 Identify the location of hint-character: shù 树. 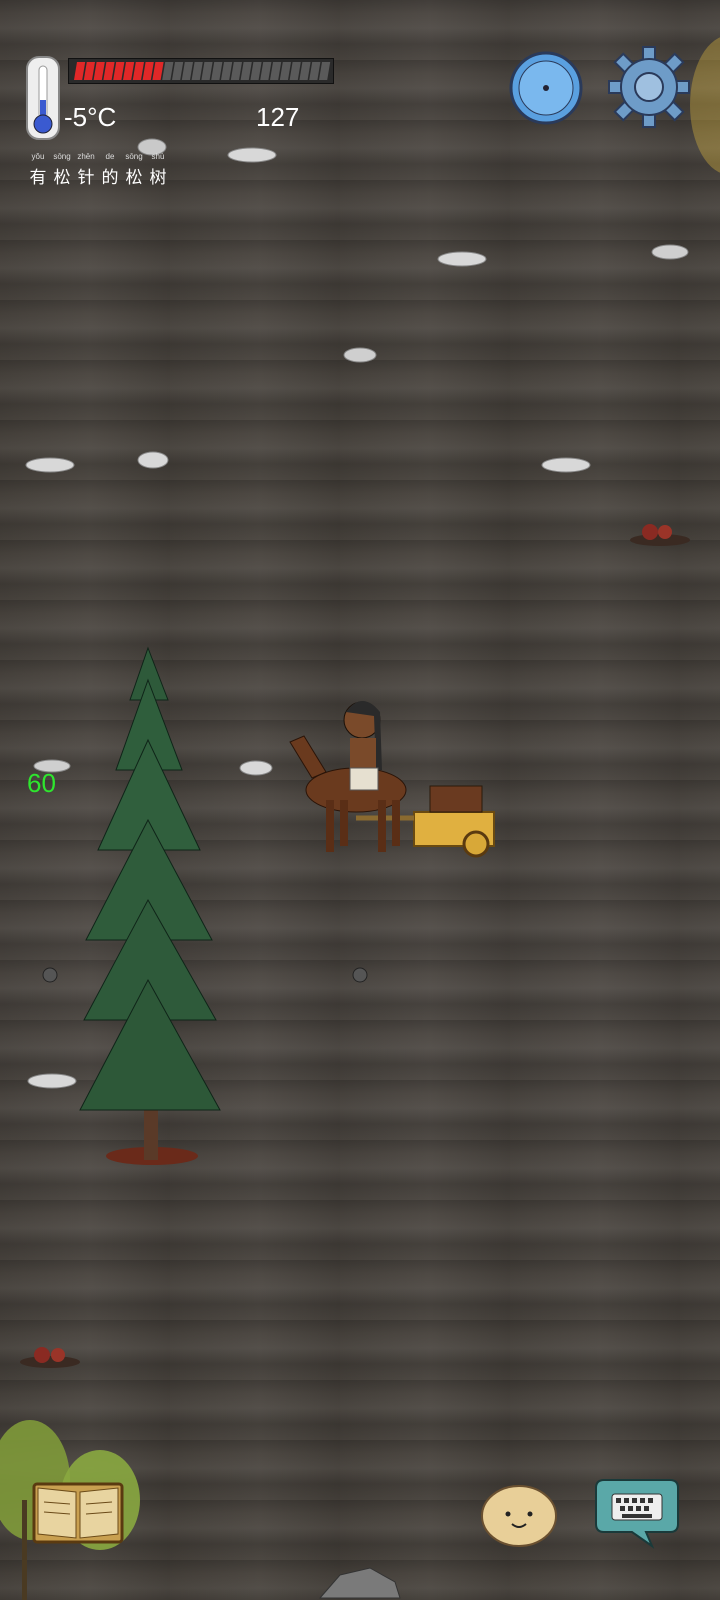
(158, 170).